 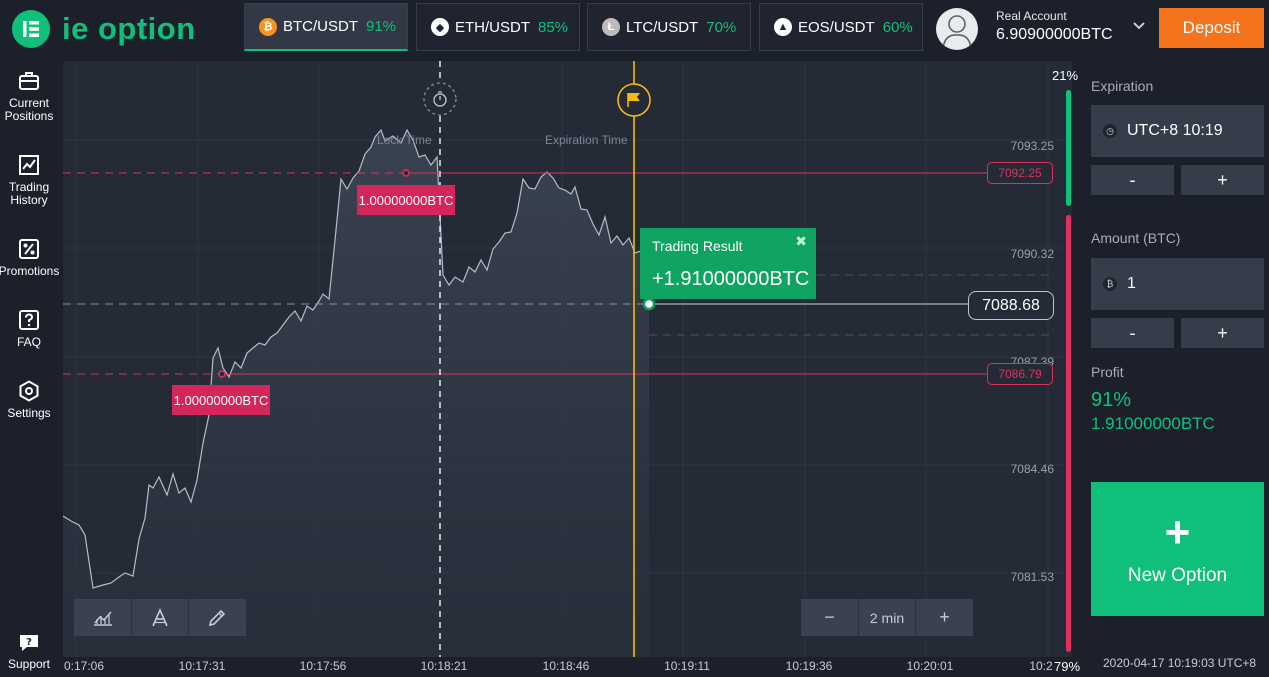 I want to click on sidebar-item-support: ? Support, so click(x=29, y=652).